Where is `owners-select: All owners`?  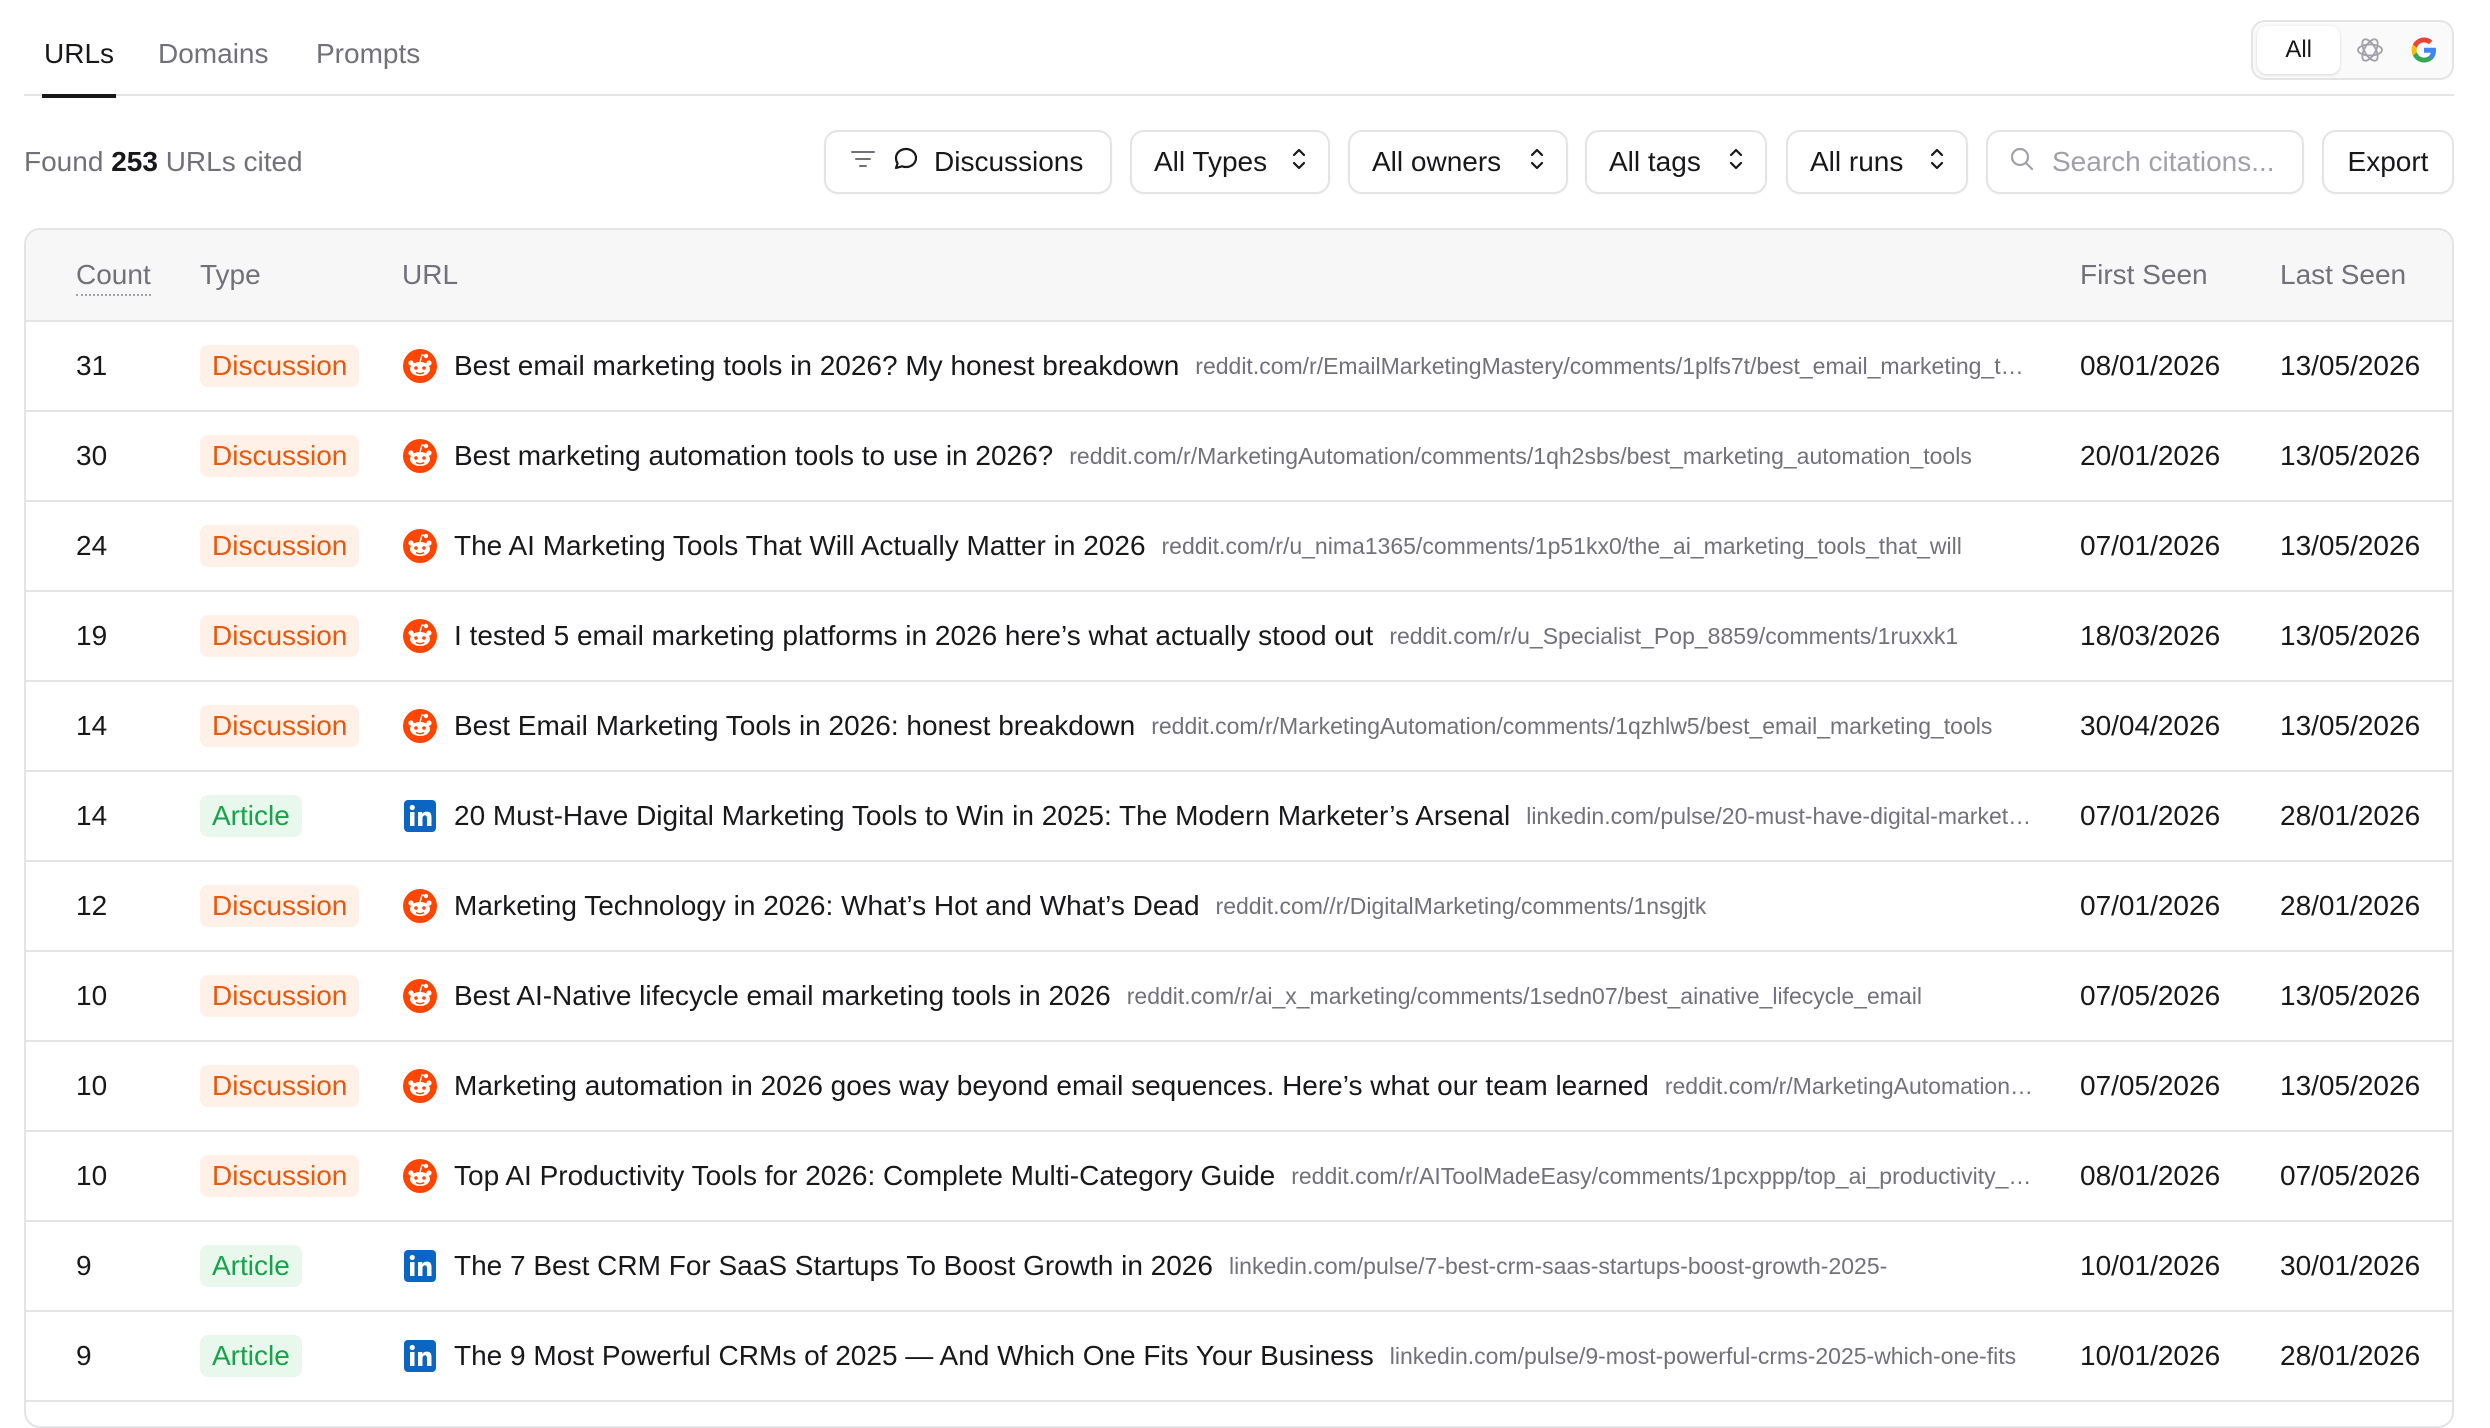
owners-select: All owners is located at coordinates (1458, 162).